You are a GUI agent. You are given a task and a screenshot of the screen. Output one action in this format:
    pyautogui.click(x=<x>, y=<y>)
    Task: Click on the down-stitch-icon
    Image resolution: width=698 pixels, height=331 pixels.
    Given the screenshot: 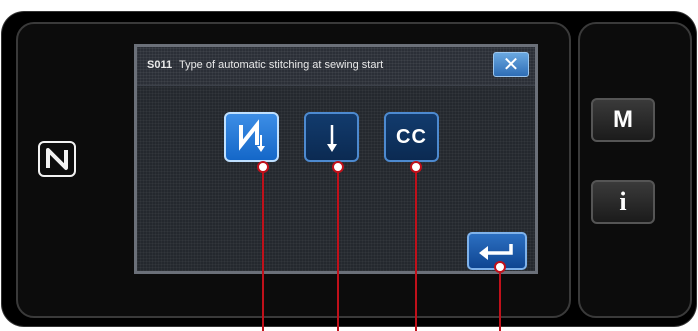 What is the action you would take?
    pyautogui.click(x=331, y=138)
    